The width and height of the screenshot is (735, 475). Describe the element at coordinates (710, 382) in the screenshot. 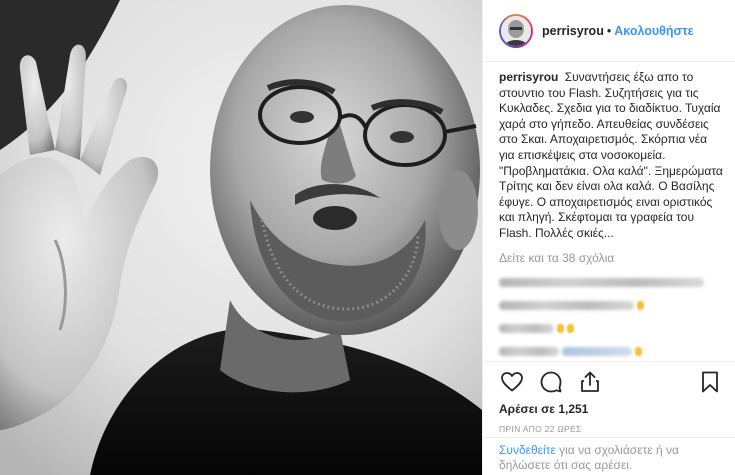

I see `bookmark-icon` at that location.